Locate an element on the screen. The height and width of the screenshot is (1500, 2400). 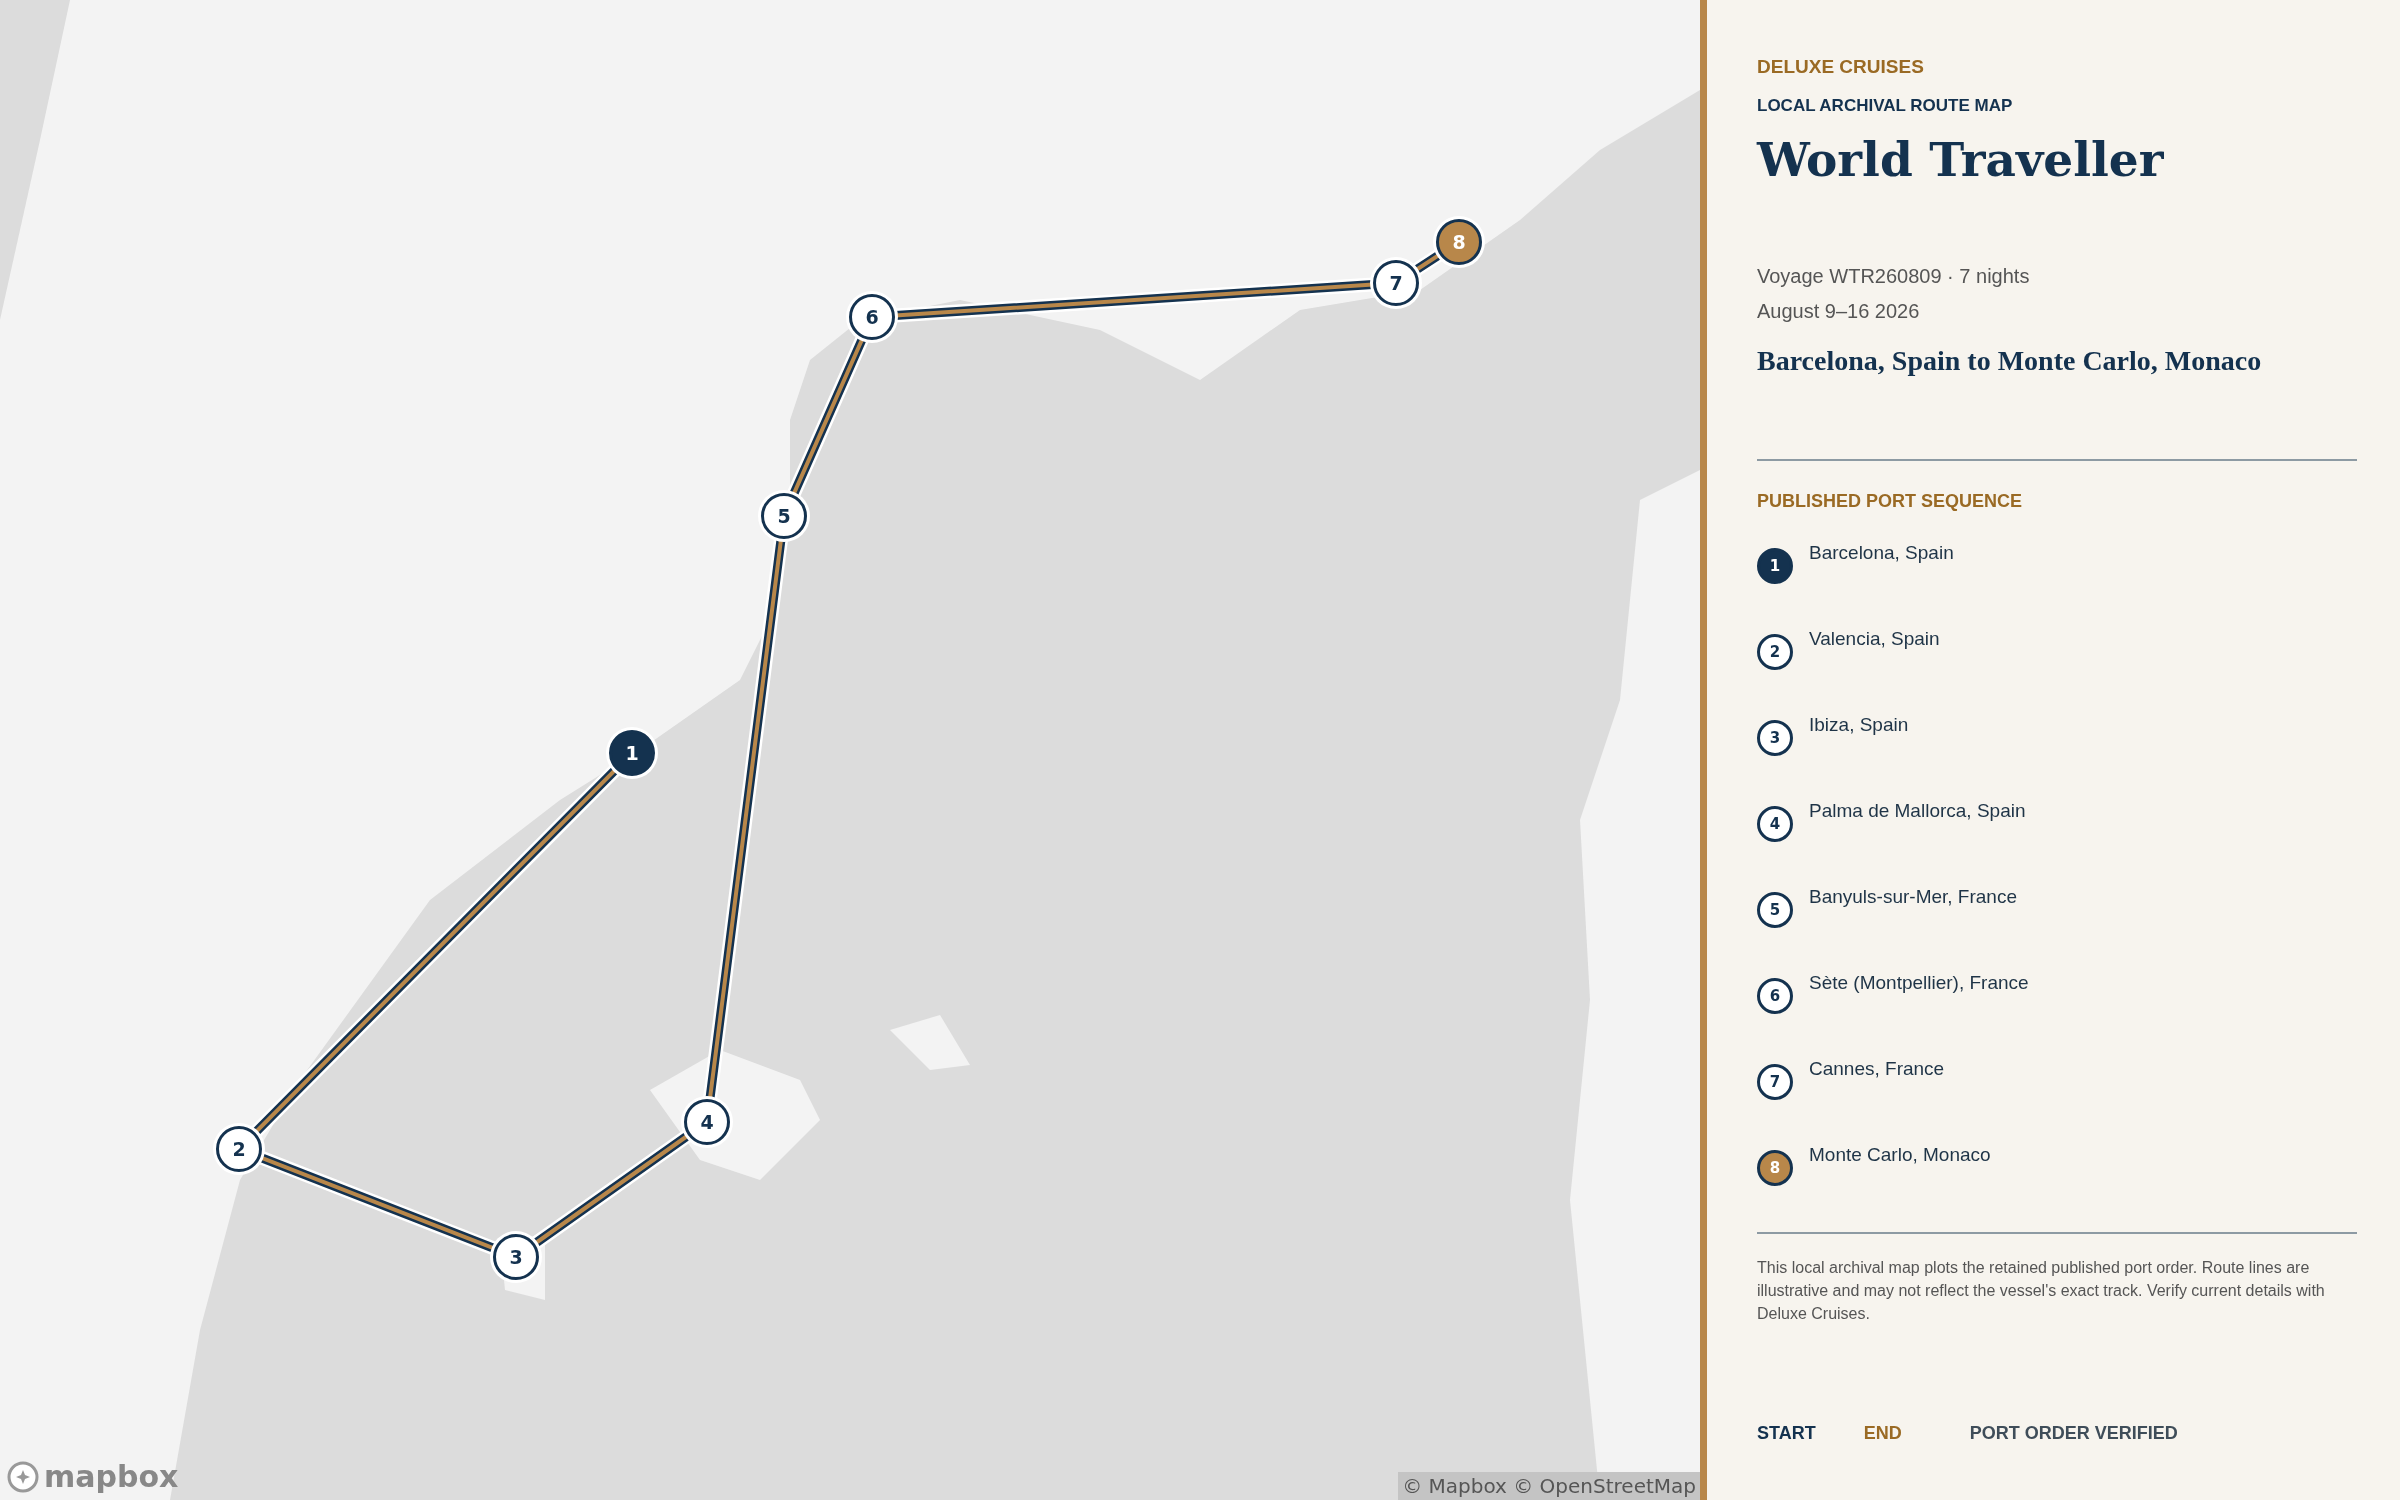
port-name: Barcelona, Spain is located at coordinates (1881, 553).